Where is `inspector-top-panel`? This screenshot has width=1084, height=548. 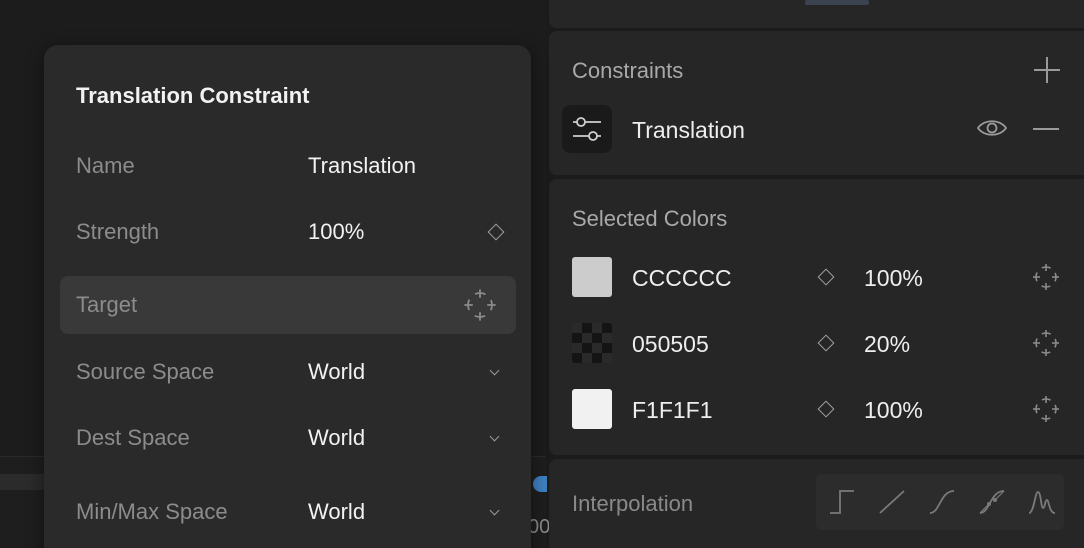 inspector-top-panel is located at coordinates (816, 14).